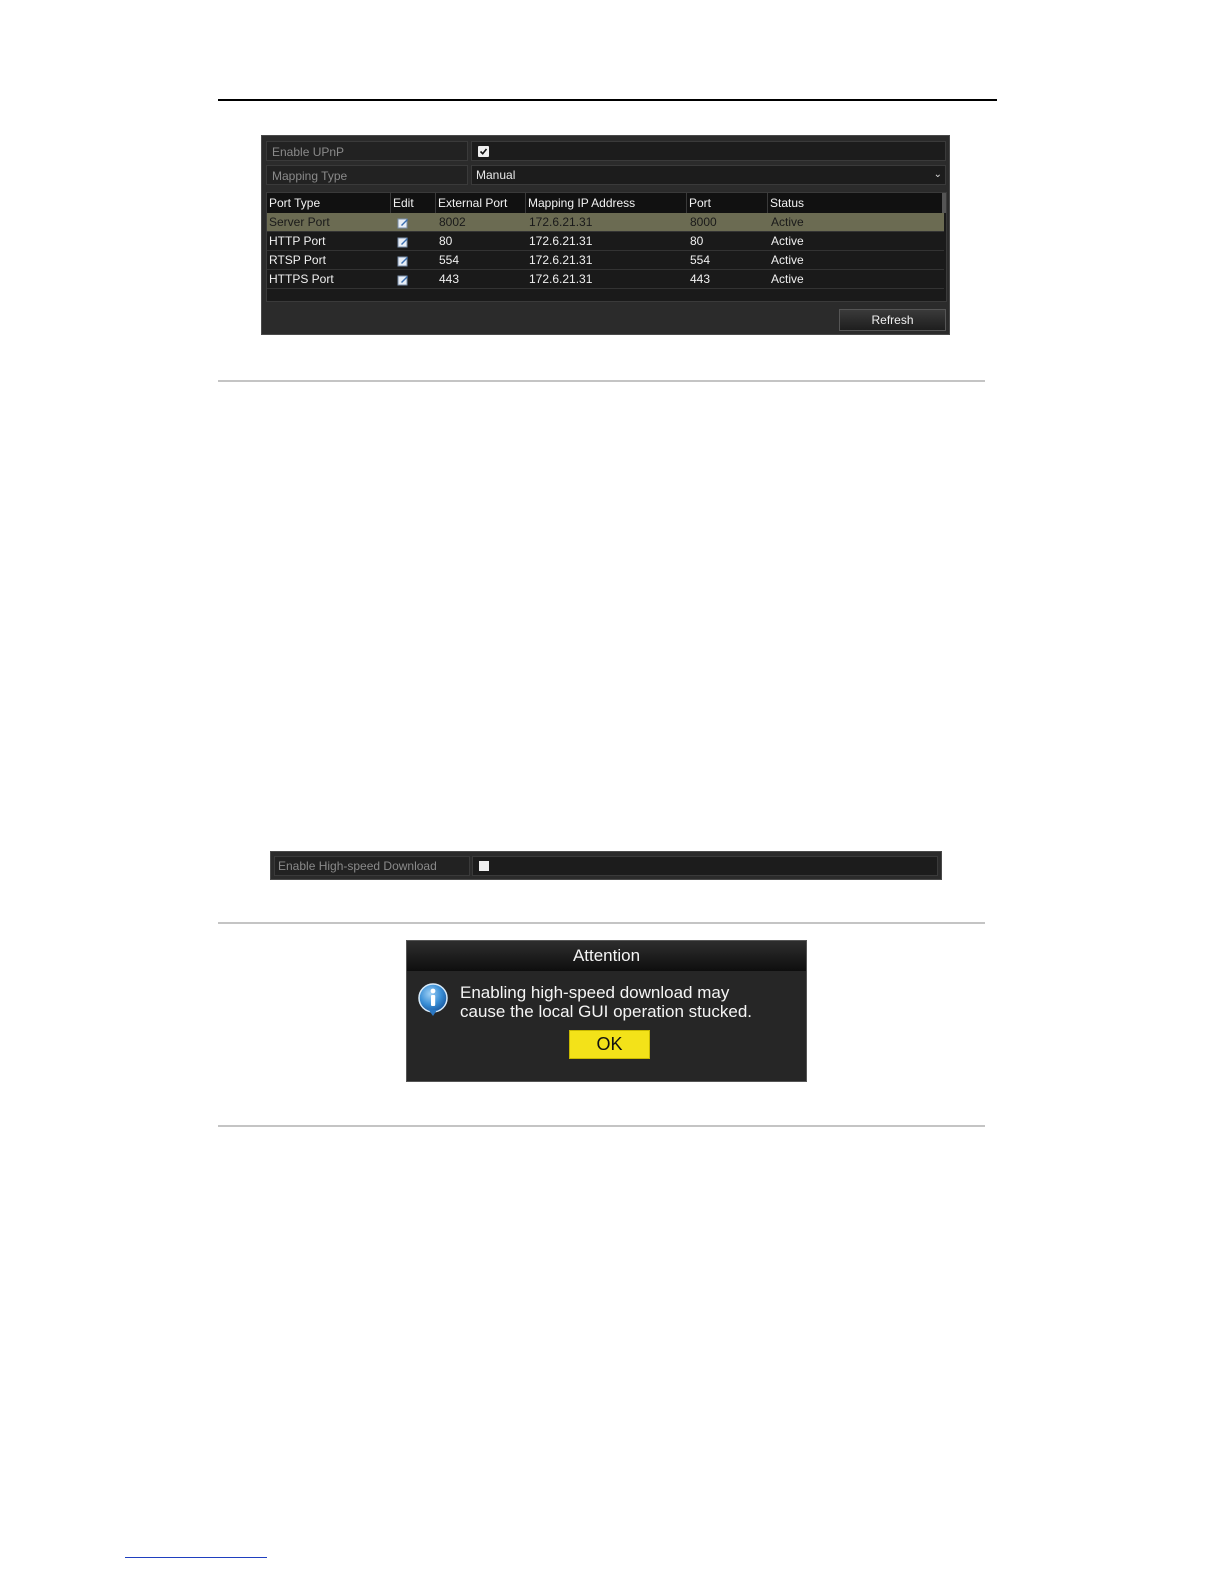  What do you see at coordinates (449, 279) in the screenshot?
I see `cell-external-port: 443` at bounding box center [449, 279].